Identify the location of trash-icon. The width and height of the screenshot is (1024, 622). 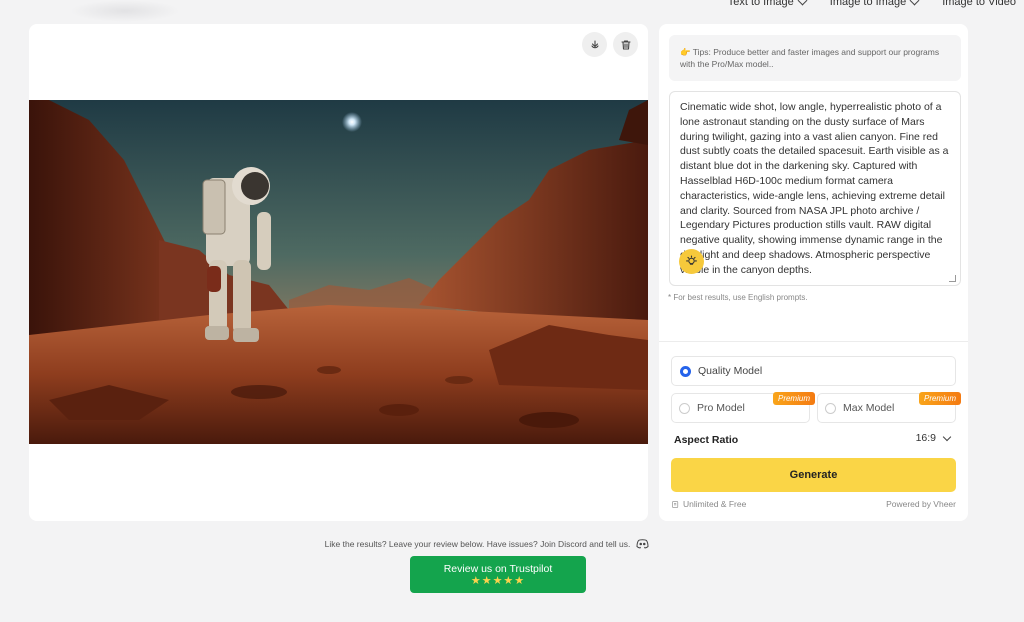
(625, 44).